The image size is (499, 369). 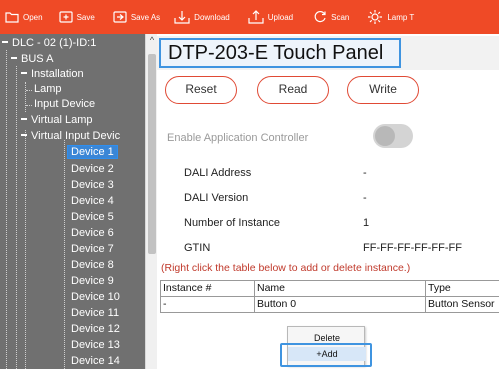 I want to click on save-as-icon, so click(x=120, y=17).